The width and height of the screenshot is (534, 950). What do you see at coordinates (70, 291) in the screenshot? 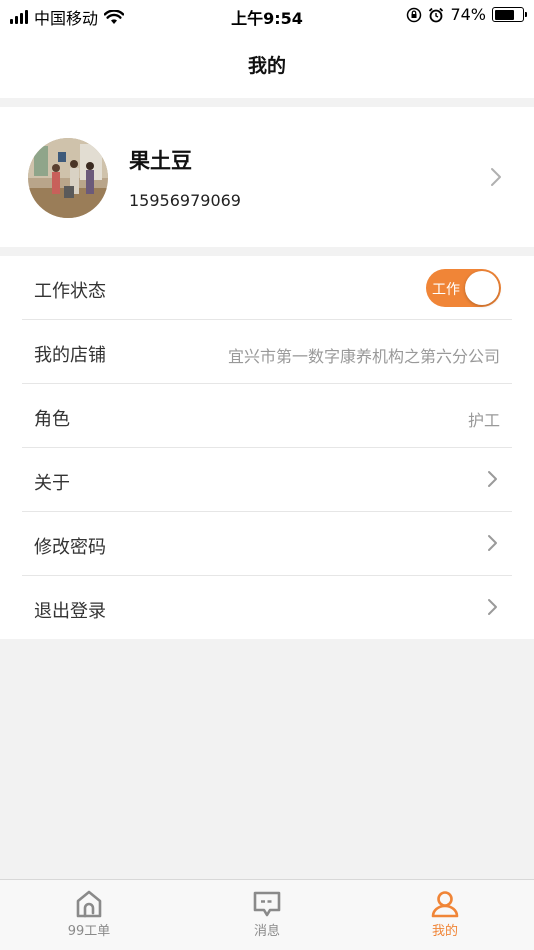
I see `work-status-label: 工作状态` at bounding box center [70, 291].